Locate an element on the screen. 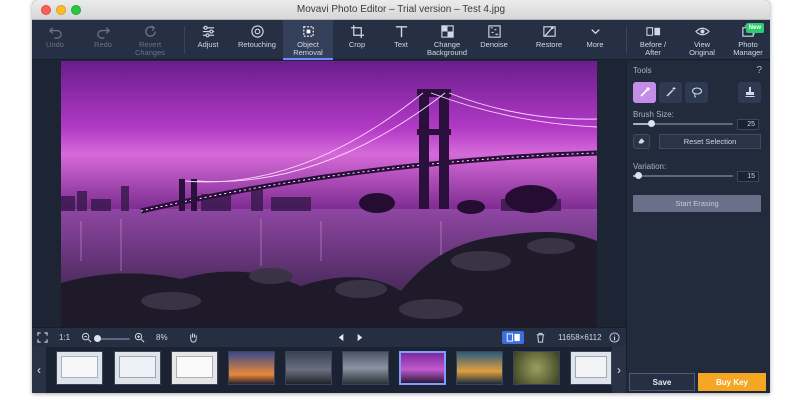 The height and width of the screenshot is (400, 800). save-button: Save is located at coordinates (662, 382).